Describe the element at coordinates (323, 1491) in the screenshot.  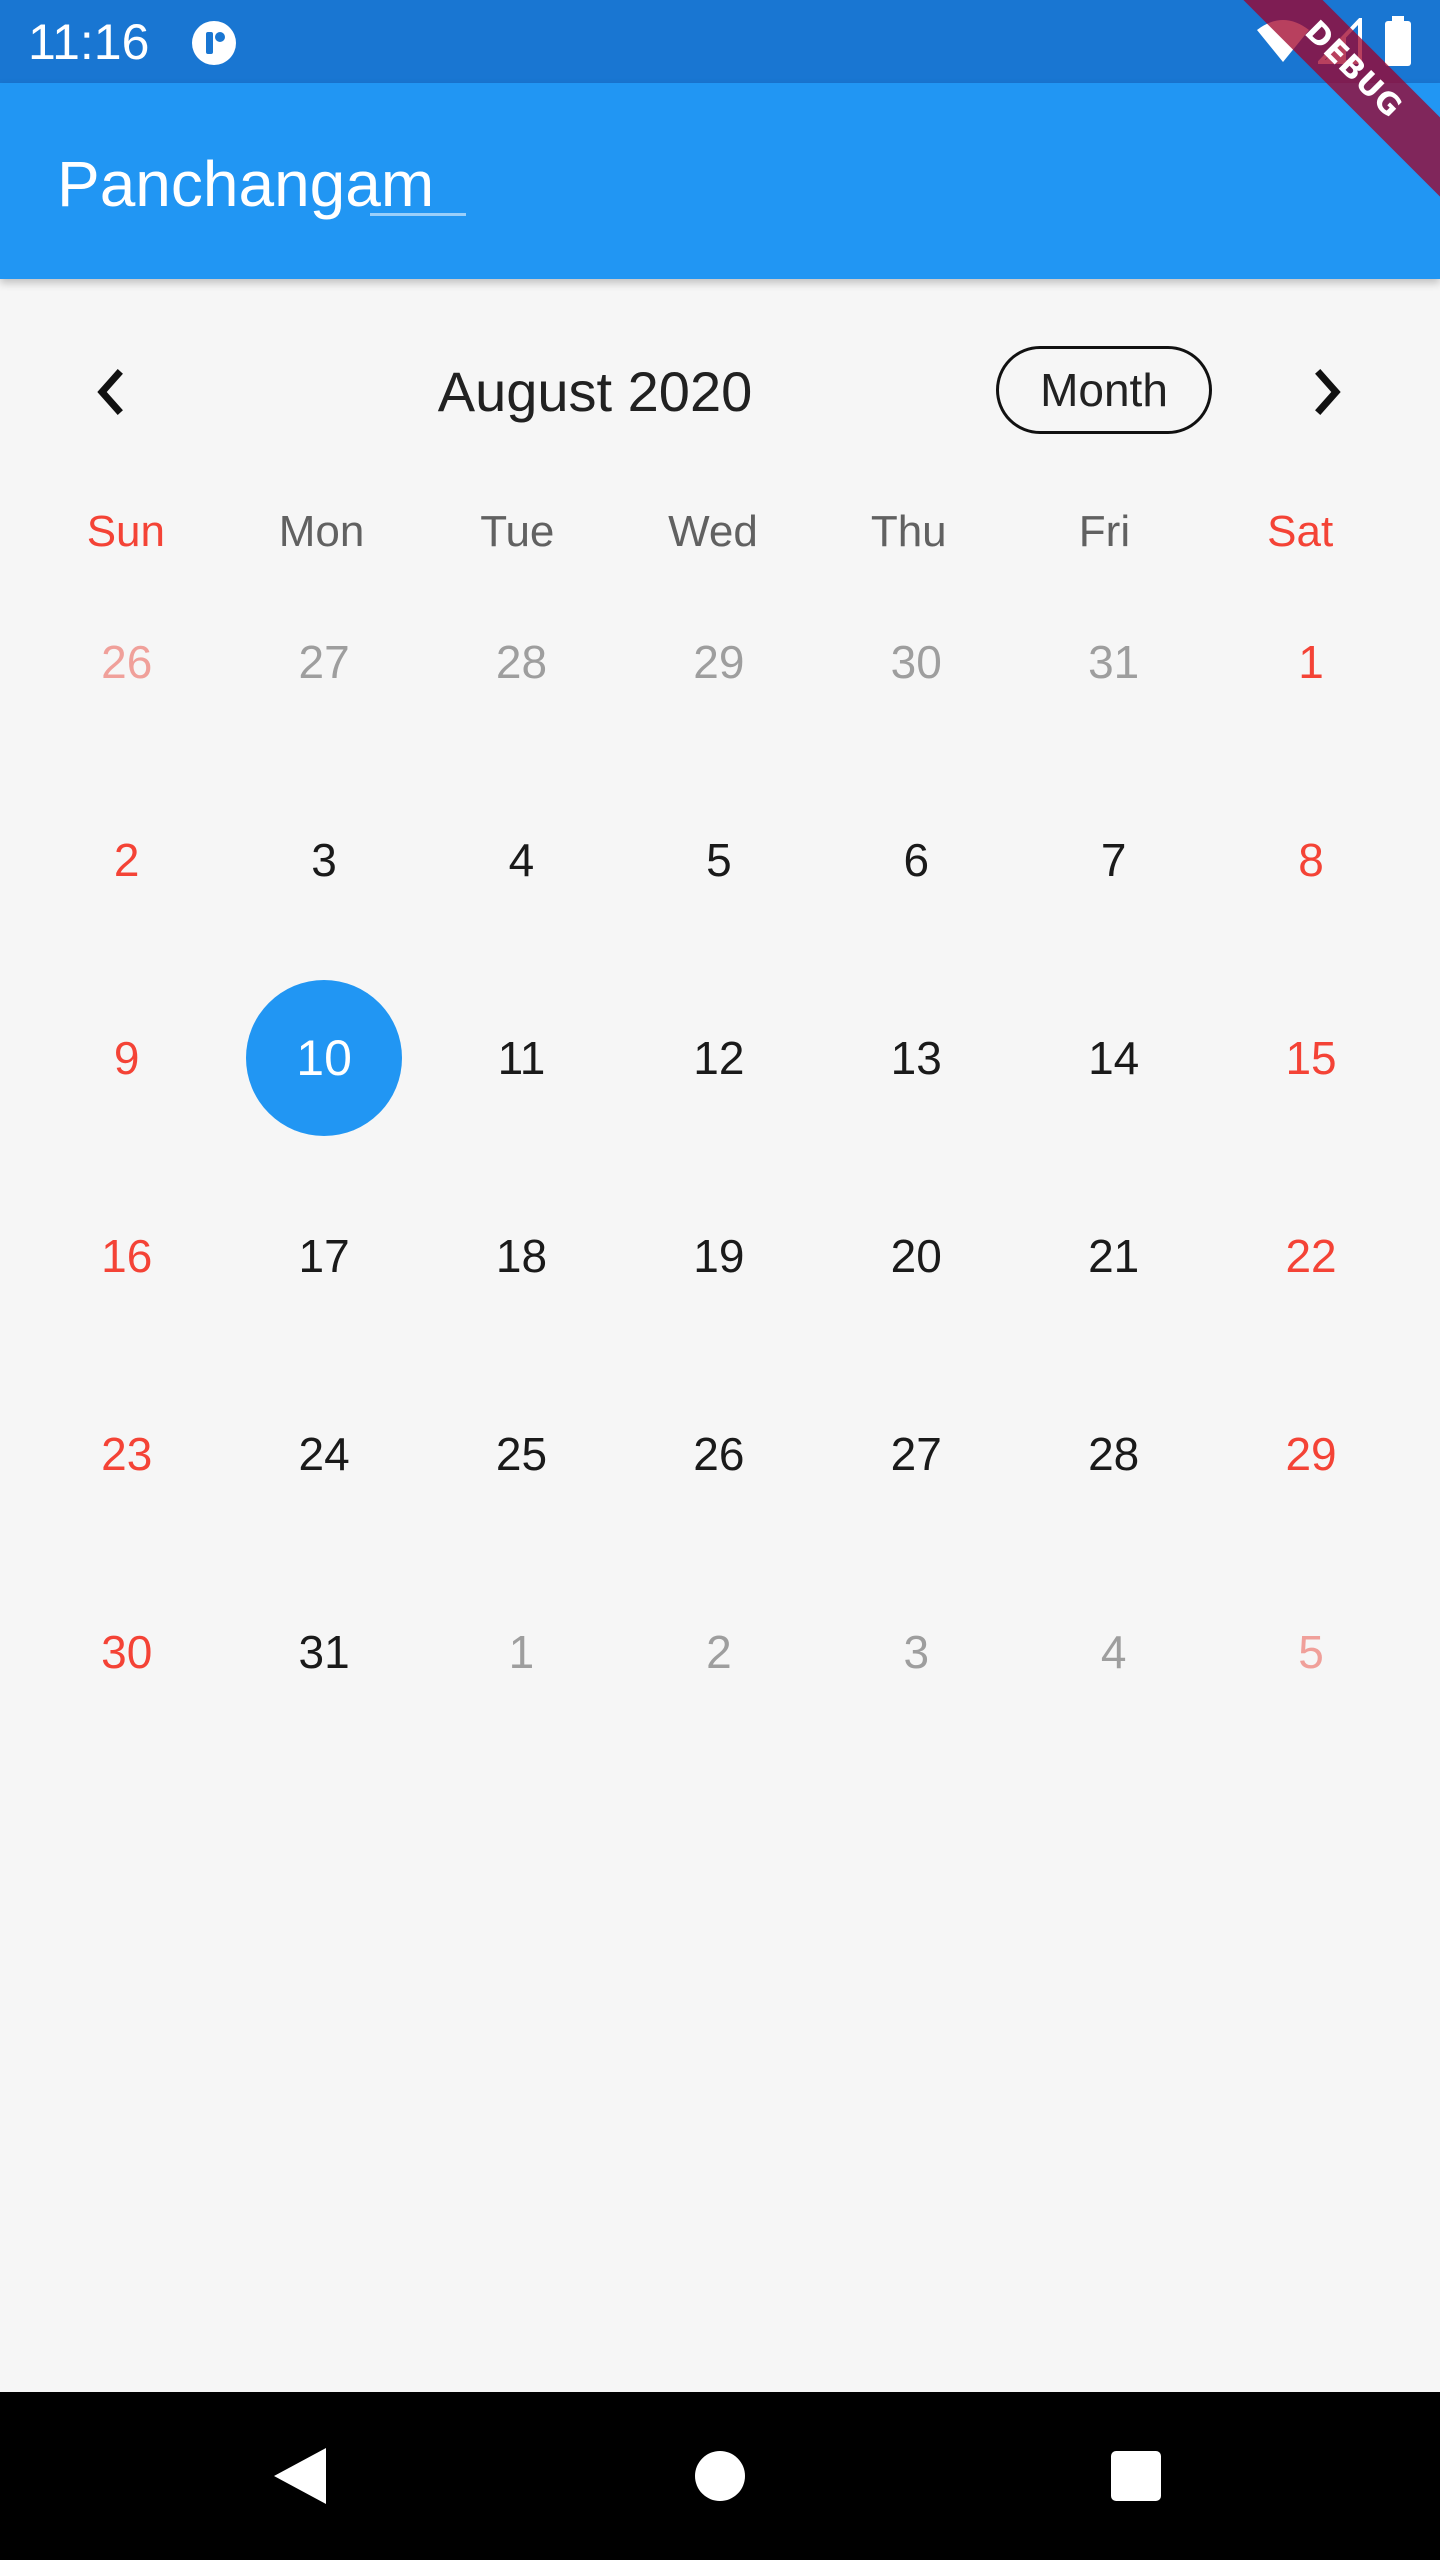
I see `day-cell: 24` at that location.